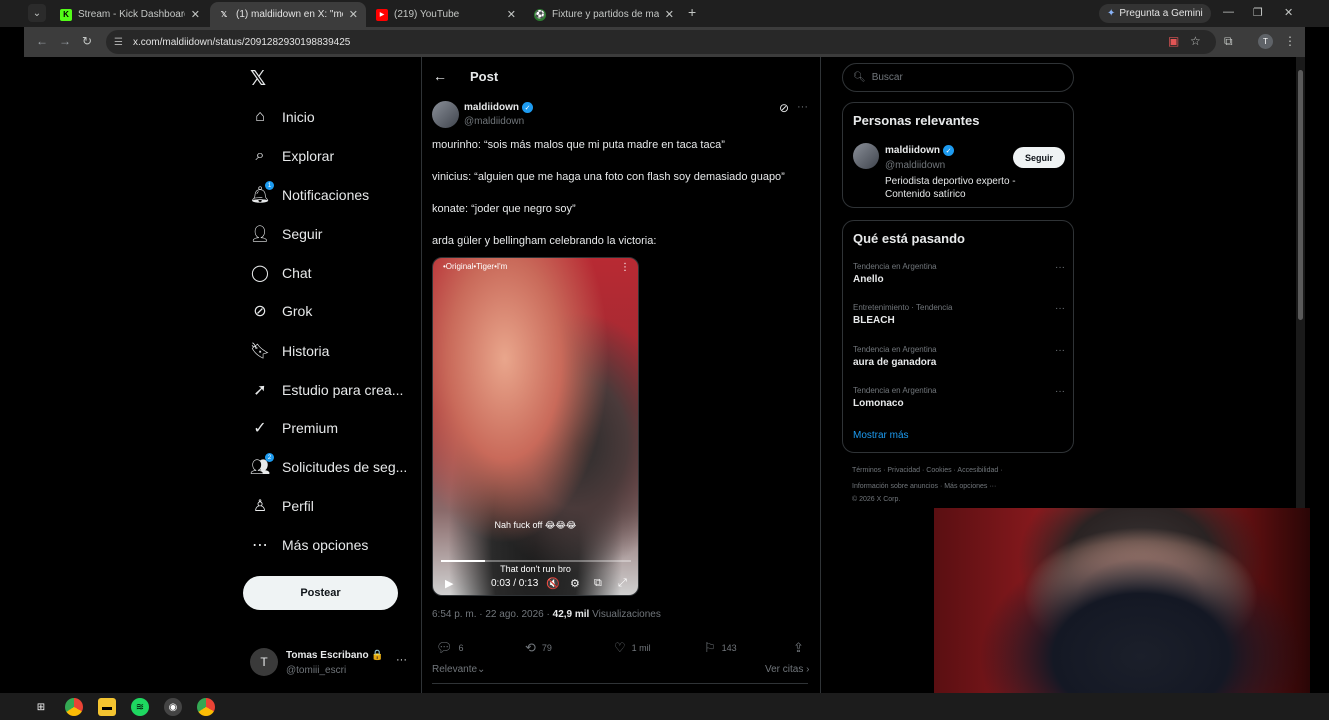  Describe the element at coordinates (173, 707) in the screenshot. I see `obs-icon: ◉` at that location.